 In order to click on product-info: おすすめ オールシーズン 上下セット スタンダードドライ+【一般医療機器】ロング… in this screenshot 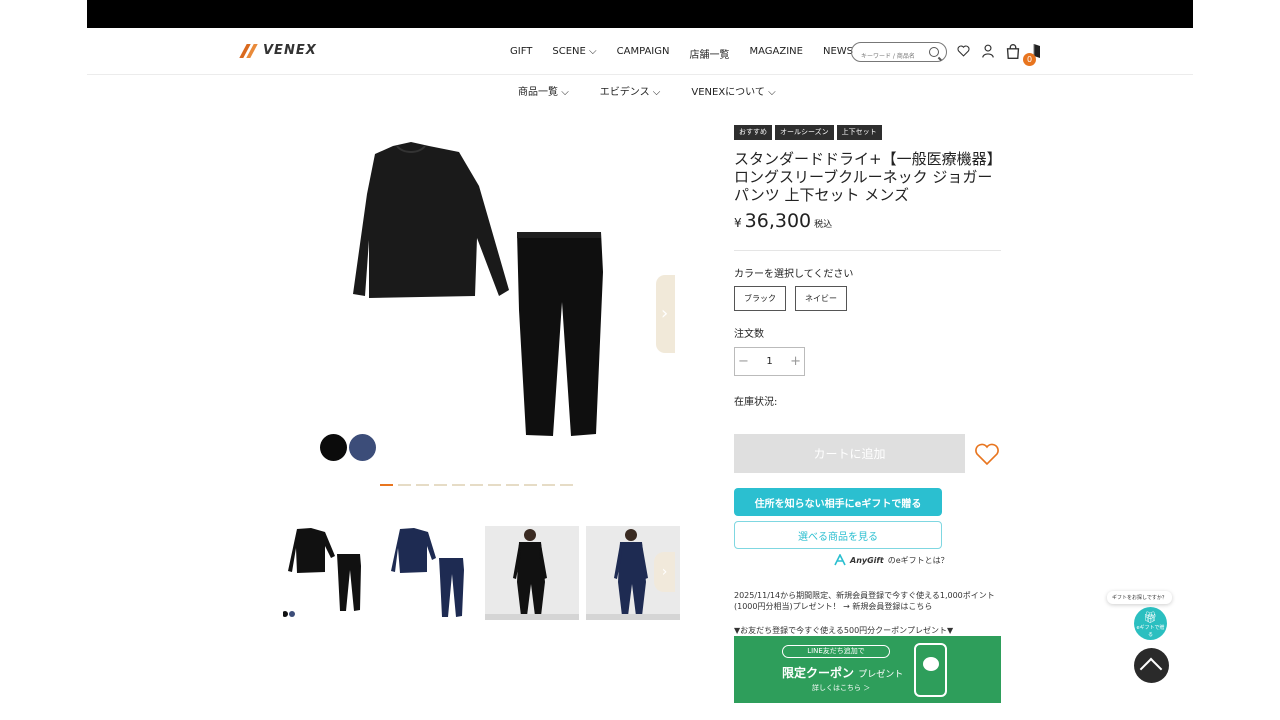, I will do `click(867, 266)`.